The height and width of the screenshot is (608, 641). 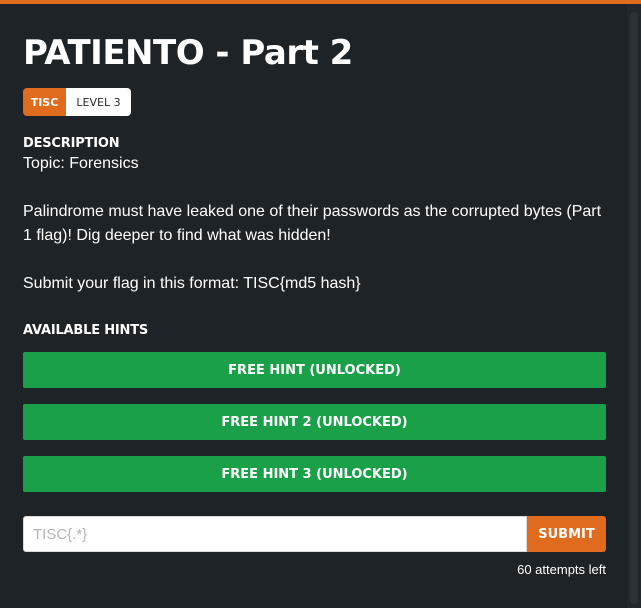 I want to click on scrollbar-thumb, so click(x=634, y=308).